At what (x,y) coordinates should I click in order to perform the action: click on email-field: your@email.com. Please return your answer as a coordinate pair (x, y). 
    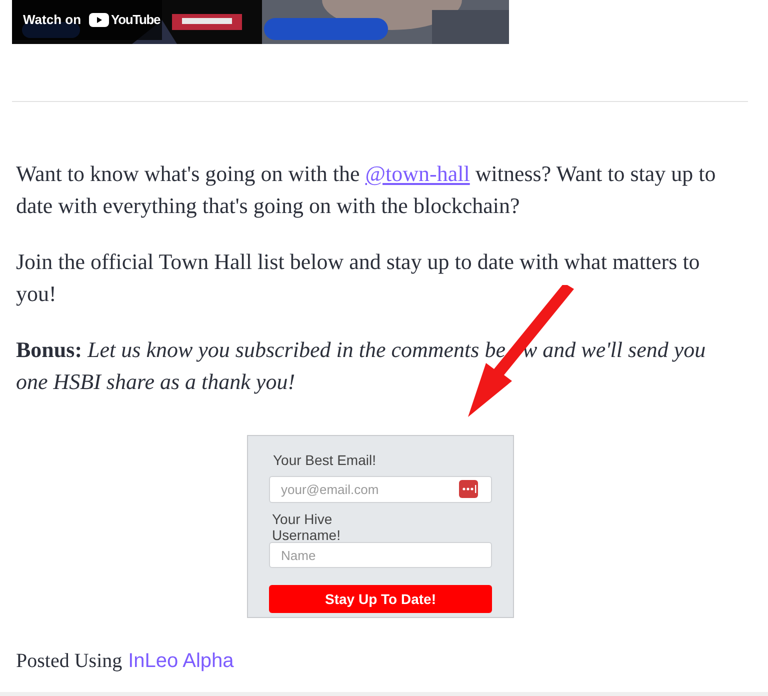
    Looking at the image, I should click on (380, 489).